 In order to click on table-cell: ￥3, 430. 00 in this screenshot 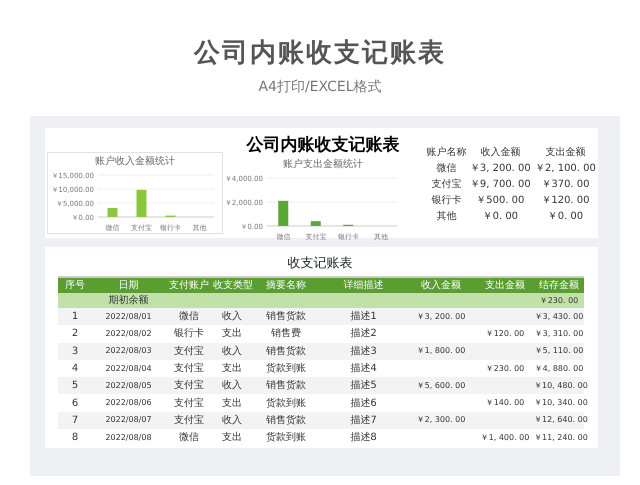, I will do `click(559, 317)`.